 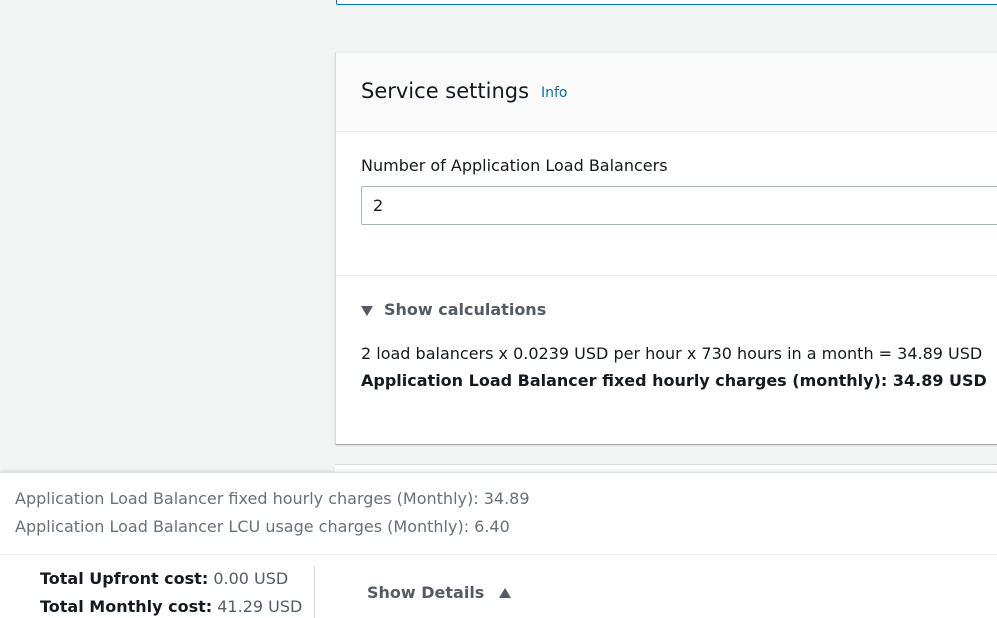 I want to click on total-upfront-cost: Total Upfront cost: 0.00 USD, so click(x=164, y=579).